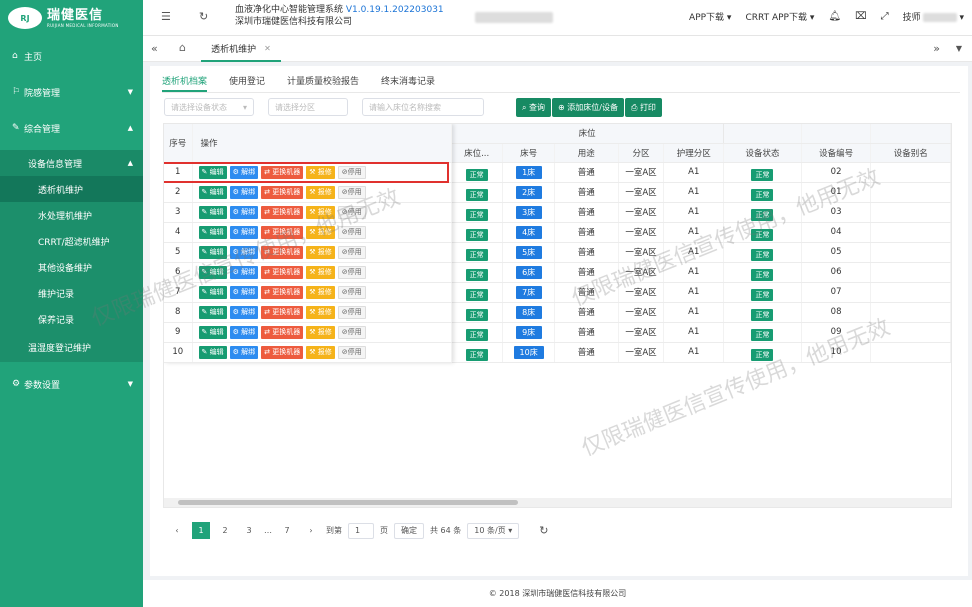  What do you see at coordinates (71, 267) in the screenshot?
I see `sidebar-item-other: 其他设备维护` at bounding box center [71, 267].